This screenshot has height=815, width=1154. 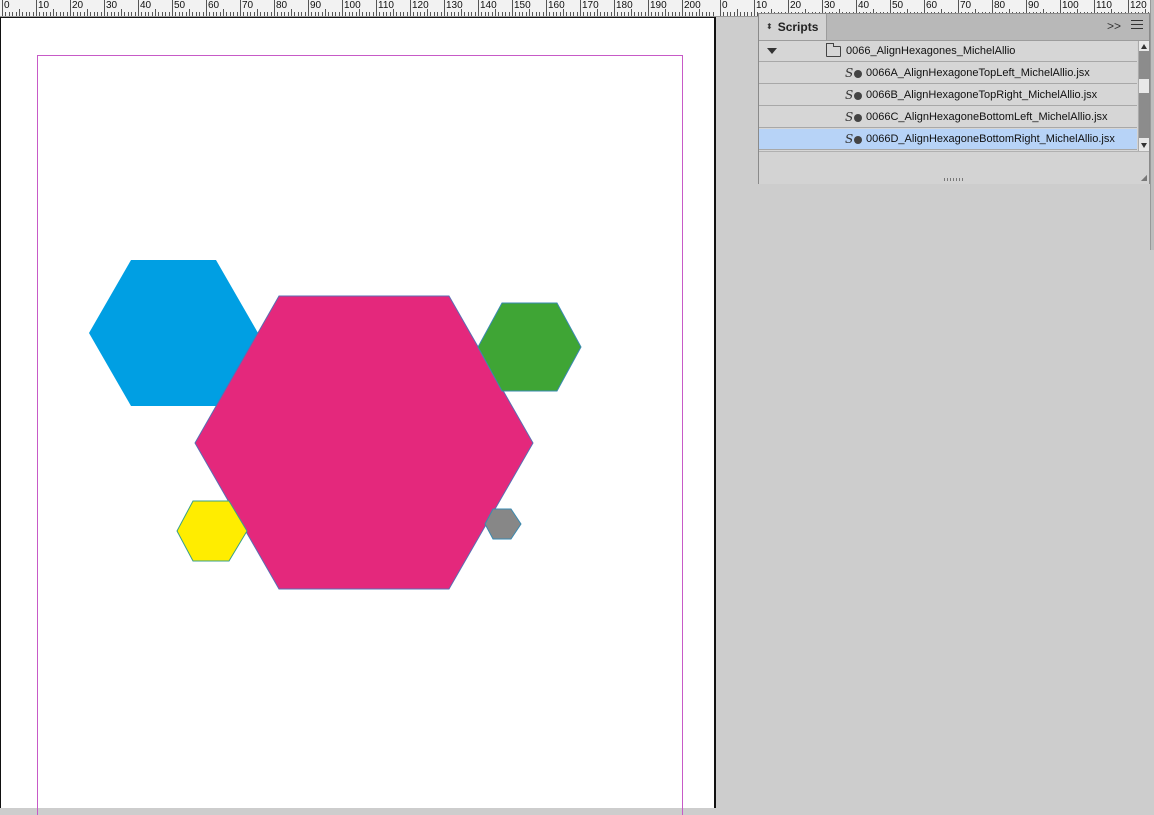 I want to click on collapse-panel-button: >>, so click(x=1114, y=26).